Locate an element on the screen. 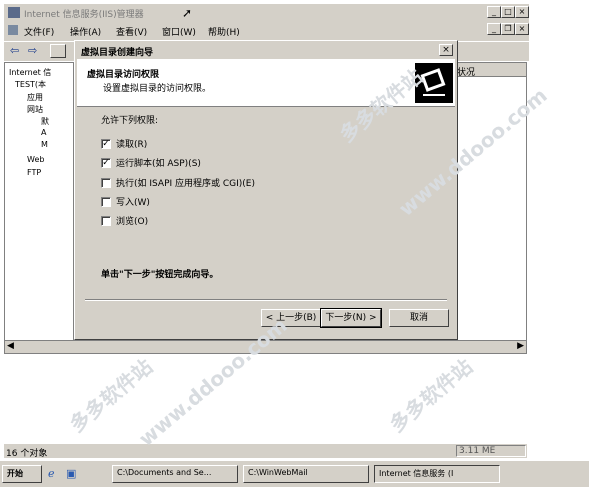 The image size is (589, 487). perm-execute-row: 执行(如 ISAPI 应用程序或 CGI)(E) is located at coordinates (178, 182).